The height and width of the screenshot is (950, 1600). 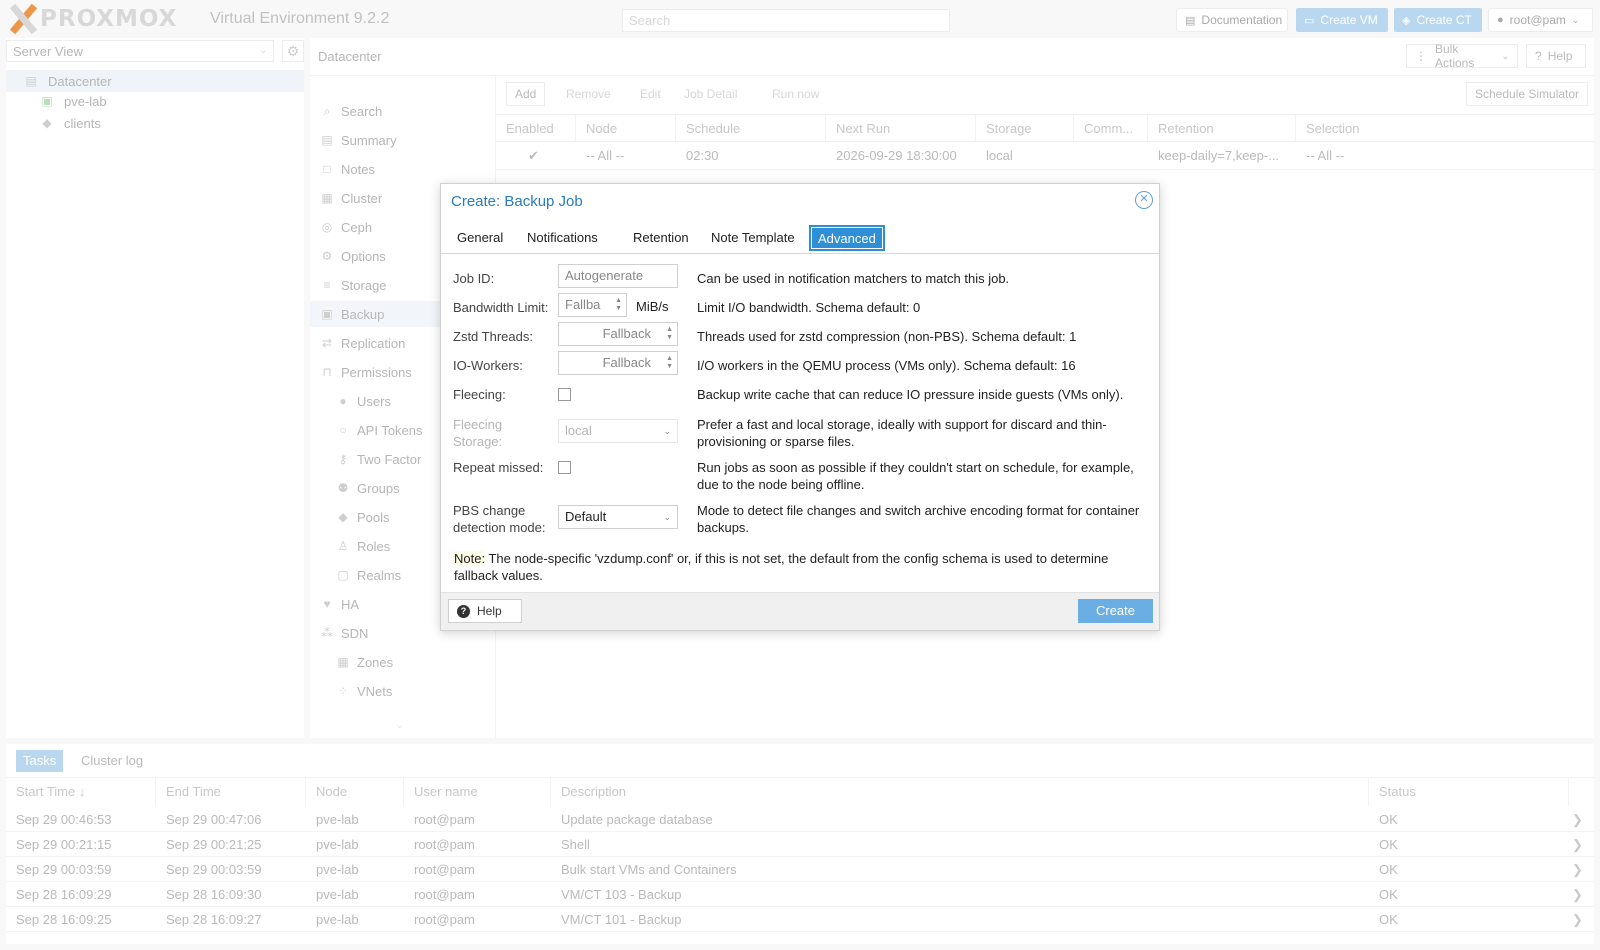 I want to click on job-id-label: Job ID:, so click(x=474, y=278).